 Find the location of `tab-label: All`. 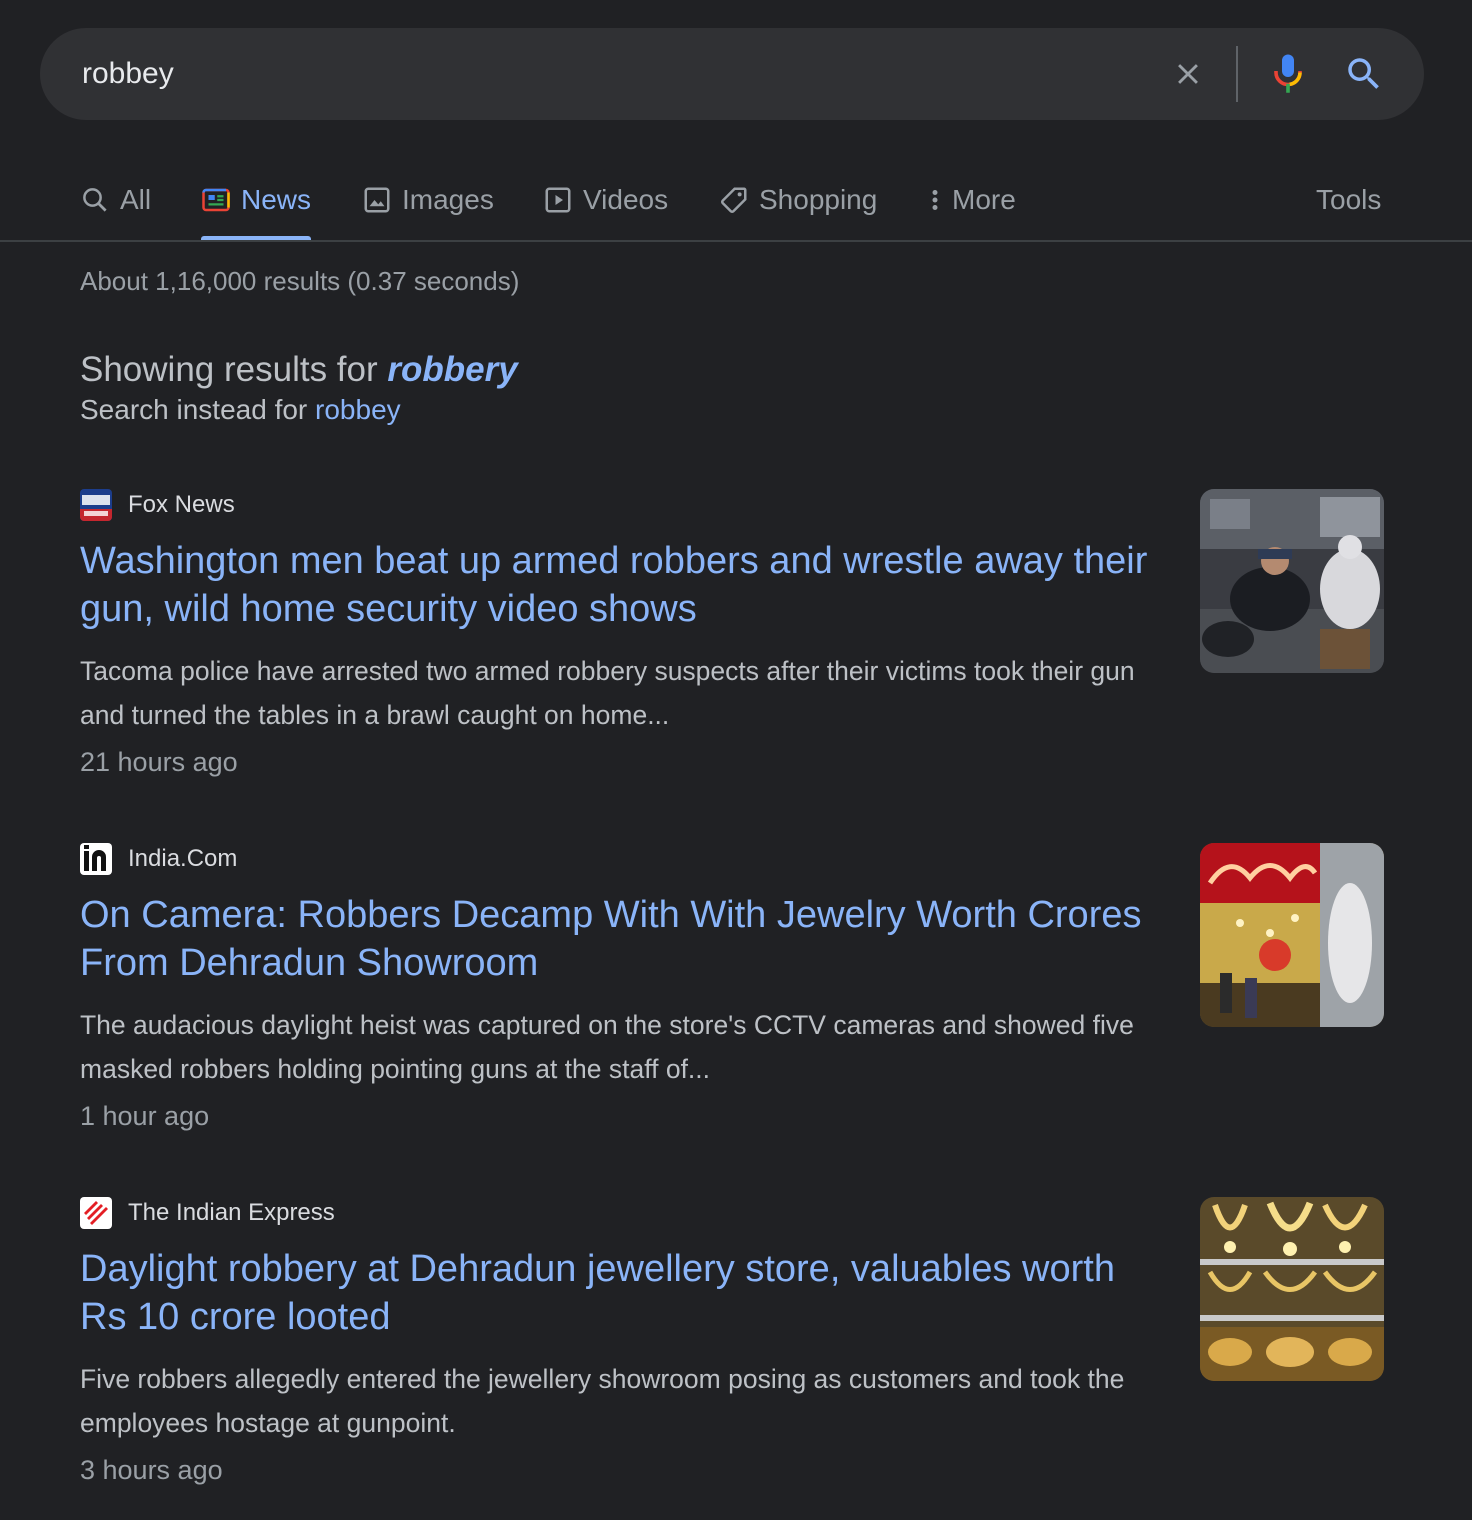

tab-label: All is located at coordinates (136, 199).